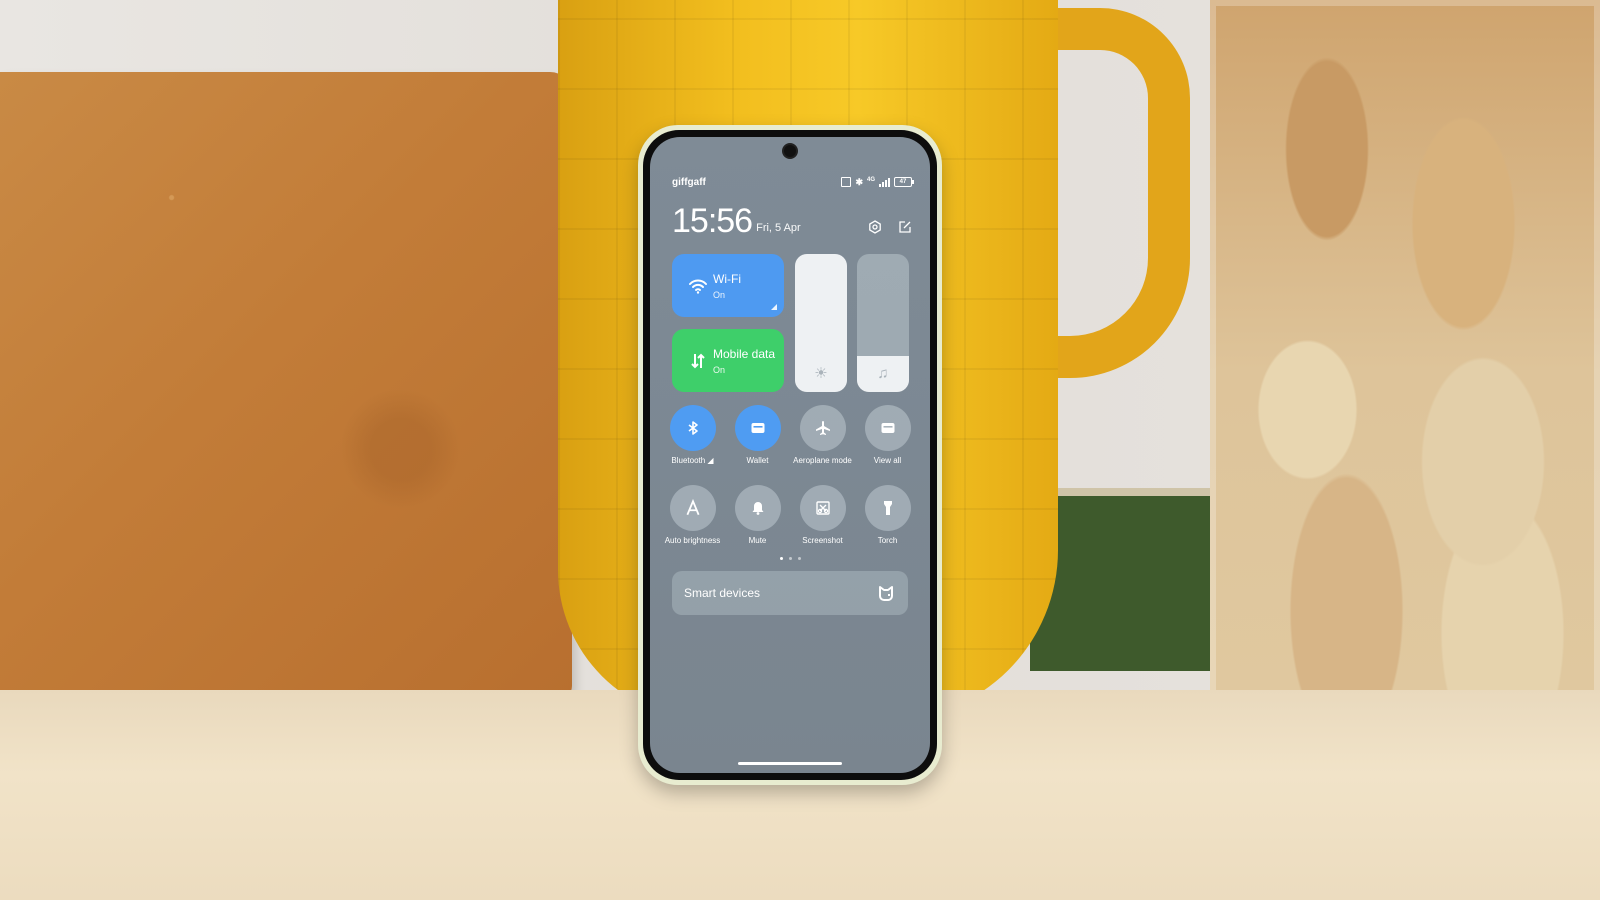 This screenshot has width=1600, height=900. Describe the element at coordinates (883, 373) in the screenshot. I see `music-note-icon: ♫` at that location.